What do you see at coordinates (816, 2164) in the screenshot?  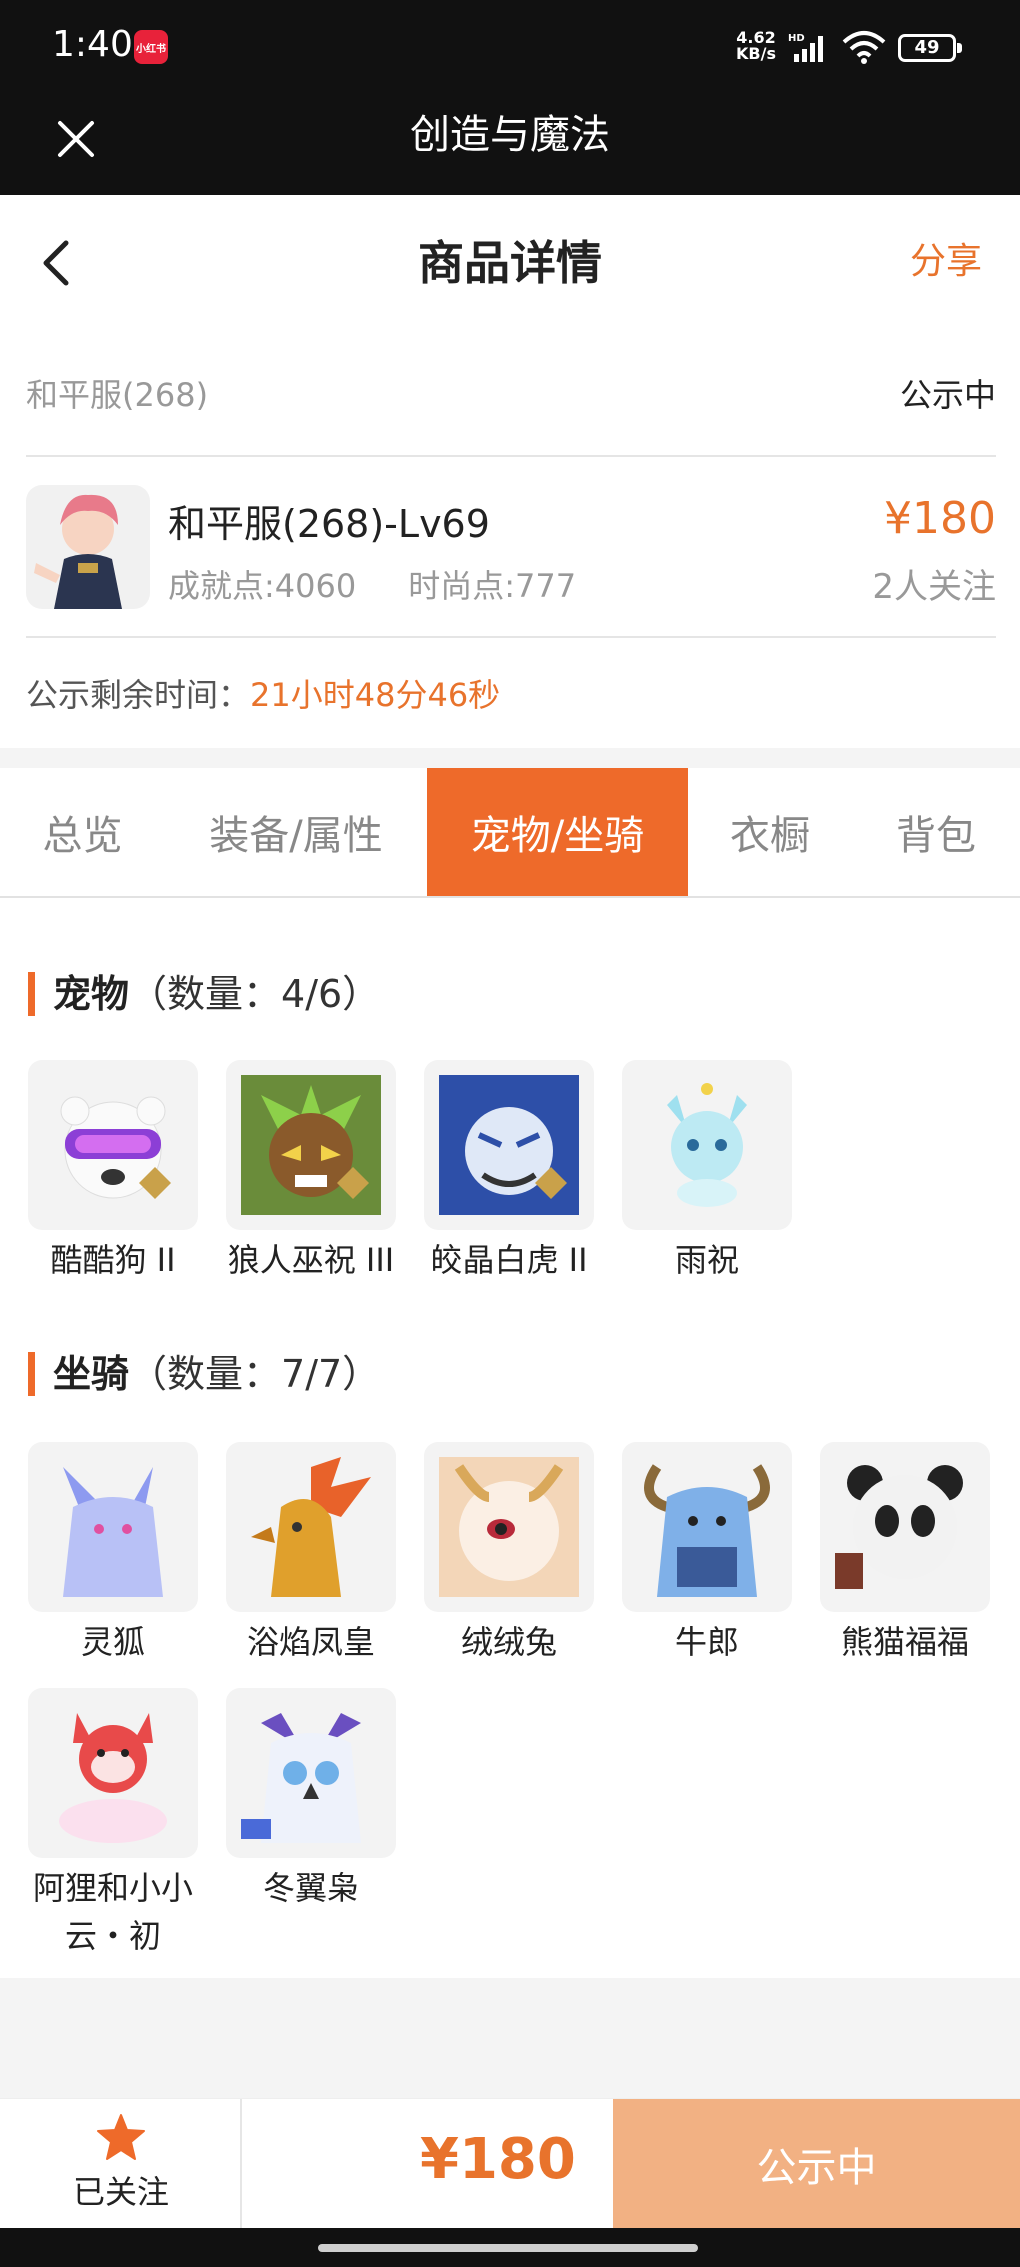 I see `status-button: 公示中` at bounding box center [816, 2164].